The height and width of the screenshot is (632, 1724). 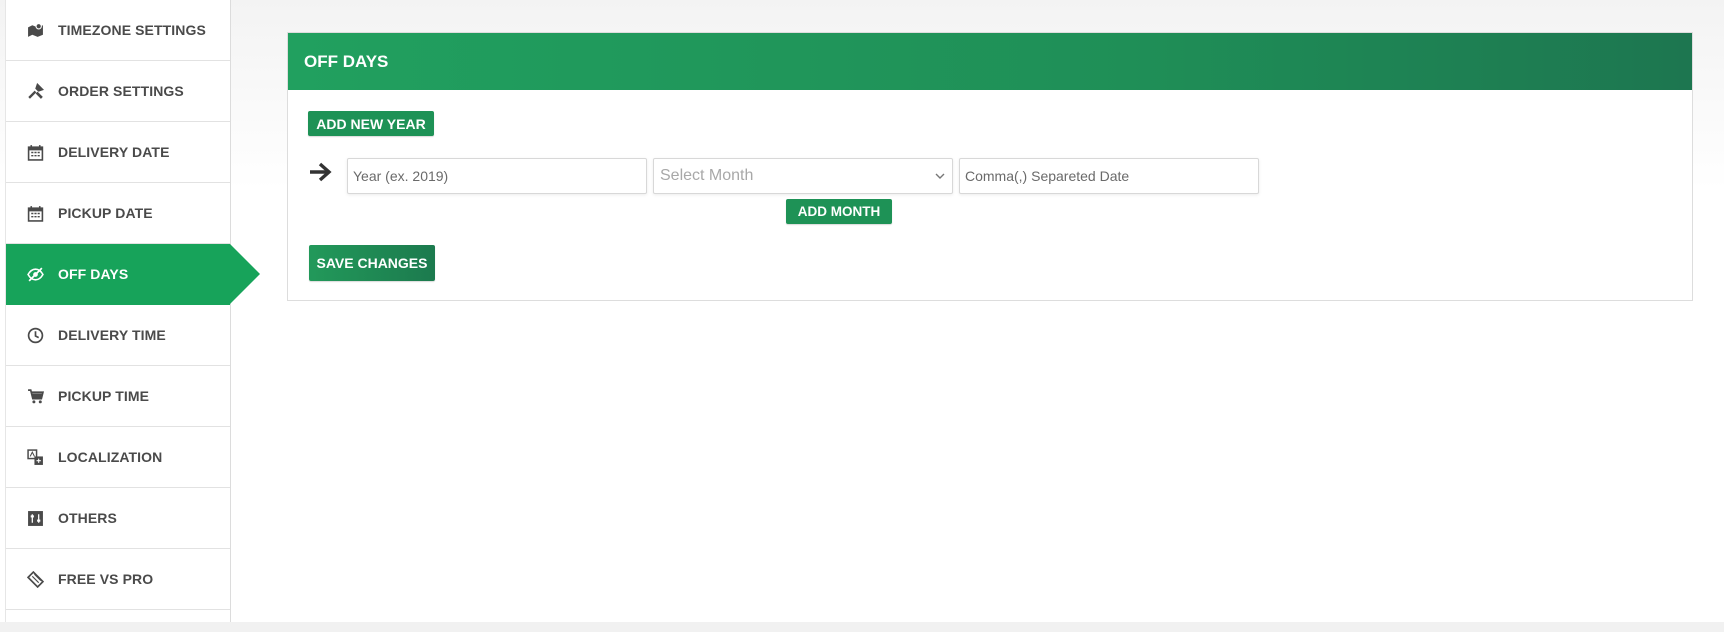 I want to click on sliders-icon, so click(x=35, y=518).